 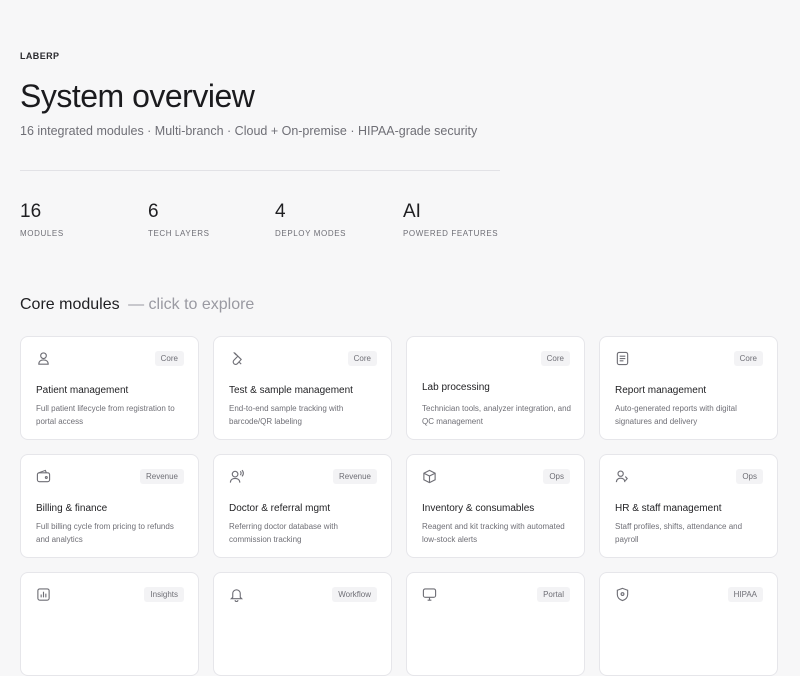 What do you see at coordinates (668, 508) in the screenshot?
I see `module-title: HR & staff management` at bounding box center [668, 508].